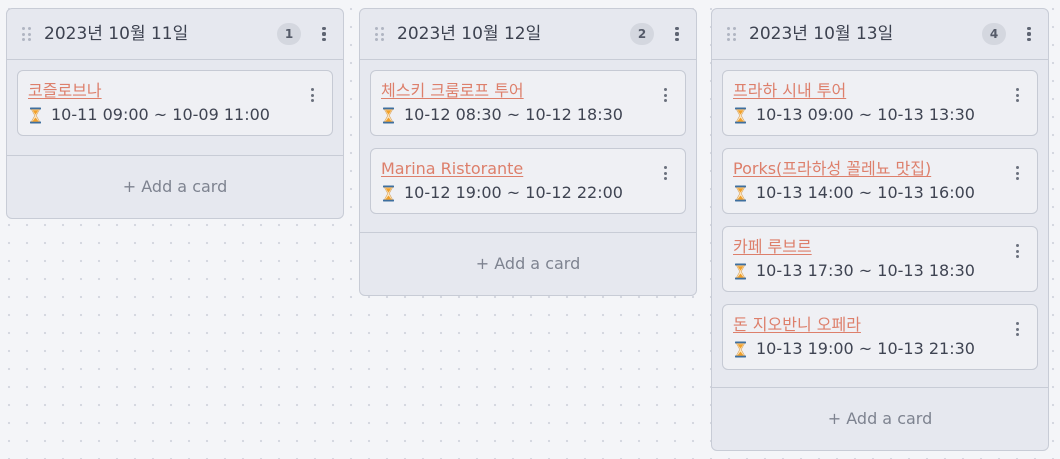 The image size is (1060, 459). Describe the element at coordinates (65, 91) in the screenshot. I see `card-title-link: 코즐로브나` at that location.